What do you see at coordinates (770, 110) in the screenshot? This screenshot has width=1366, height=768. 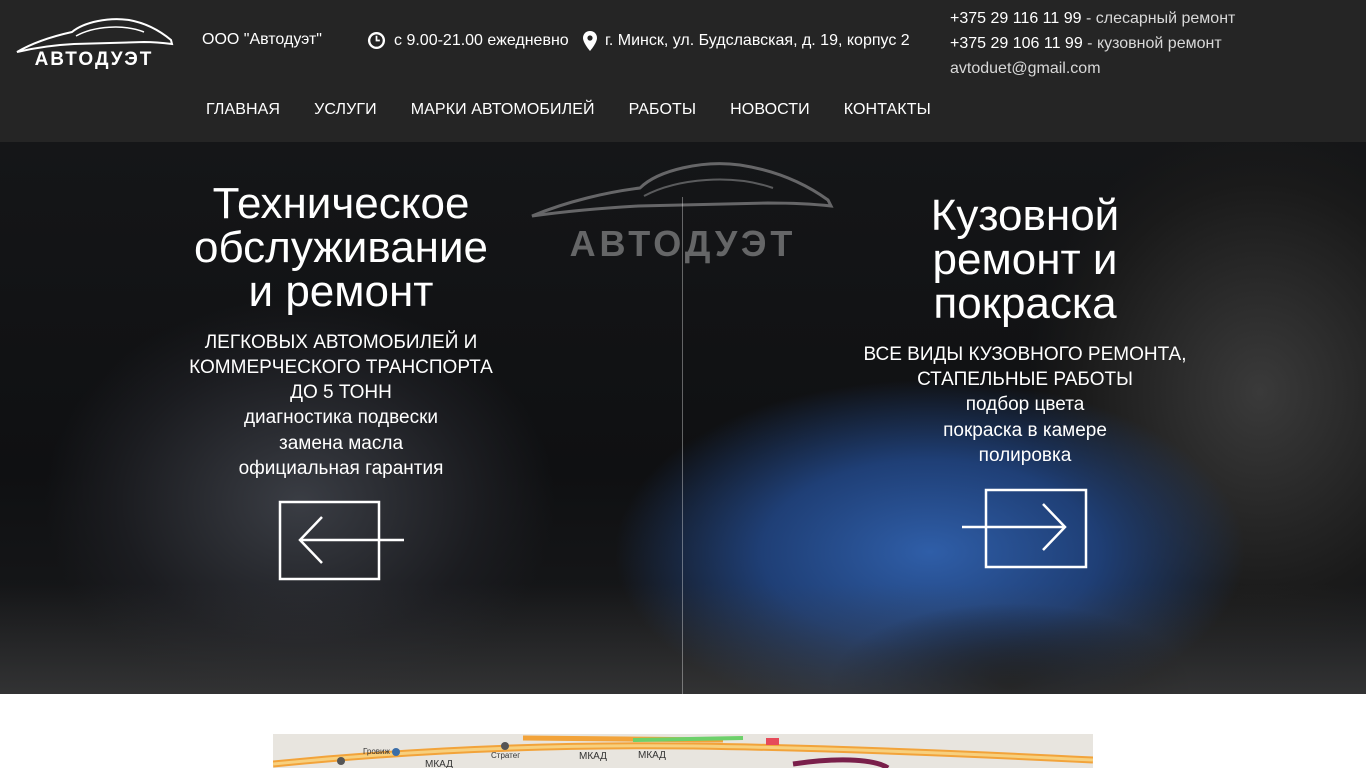 I see `nav-item-news: НОВОСТИ` at bounding box center [770, 110].